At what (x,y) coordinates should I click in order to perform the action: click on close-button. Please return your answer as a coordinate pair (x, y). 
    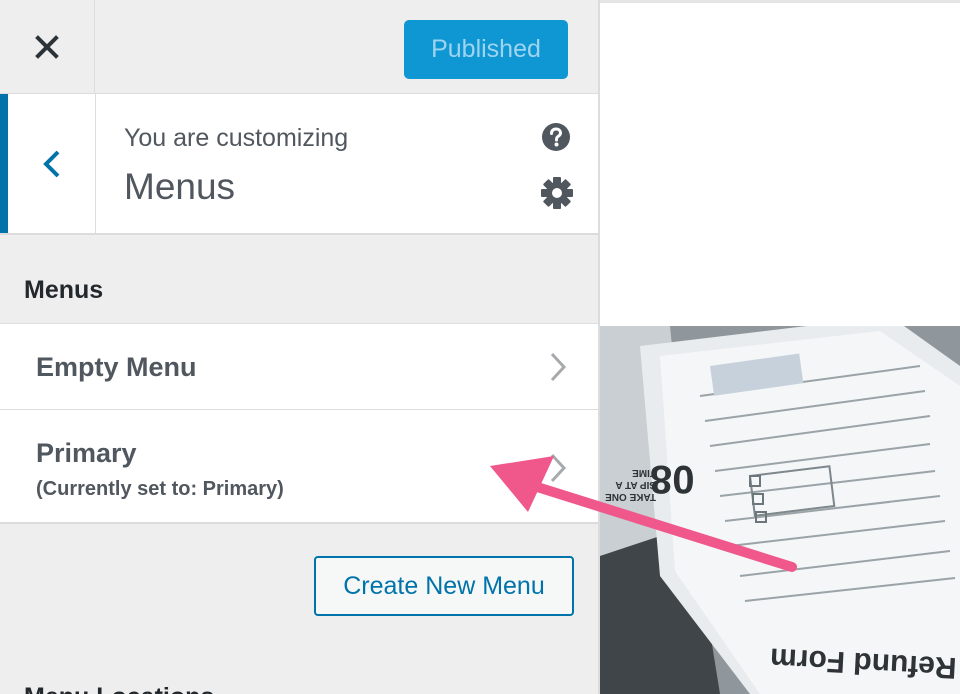
    Looking at the image, I should click on (47, 46).